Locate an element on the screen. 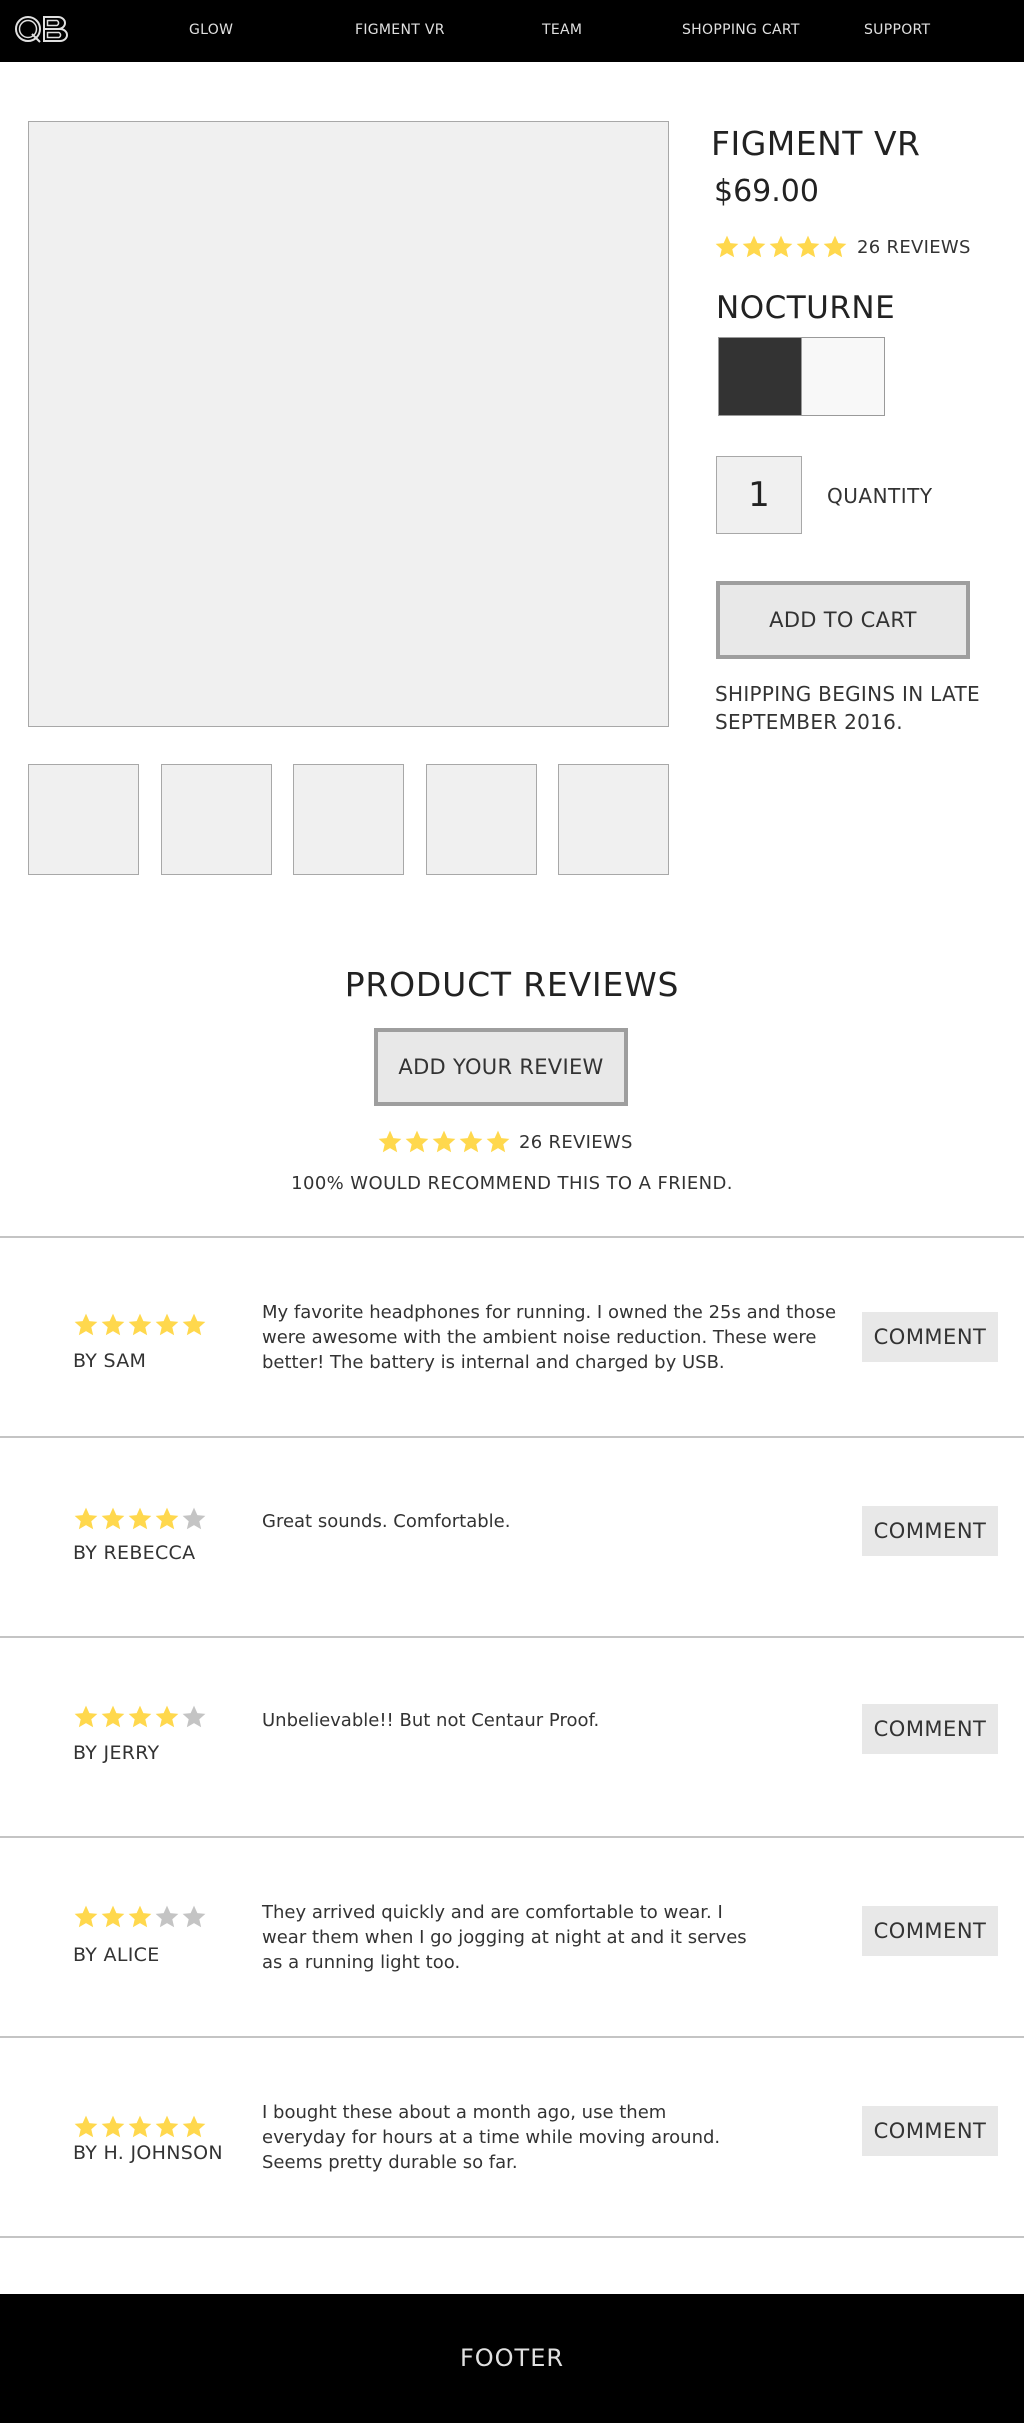 The width and height of the screenshot is (1024, 2423). quantity-label: QUANTITY is located at coordinates (880, 496).